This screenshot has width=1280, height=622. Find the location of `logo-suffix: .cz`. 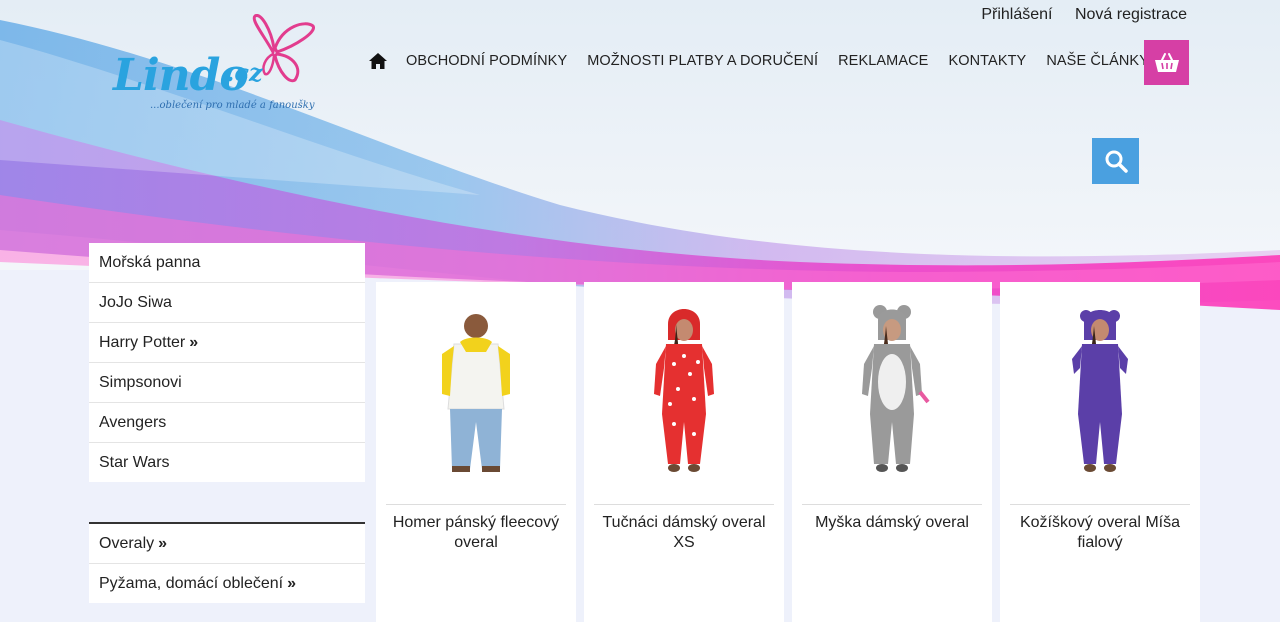

logo-suffix: .cz is located at coordinates (244, 72).